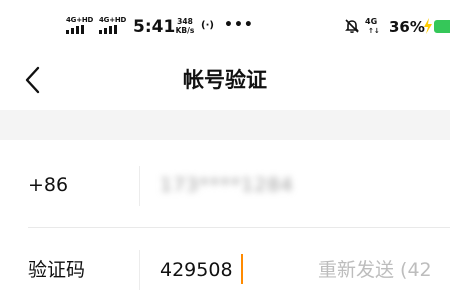 This screenshot has height=300, width=450. What do you see at coordinates (57, 270) in the screenshot?
I see `verification-code-label: 验证码` at bounding box center [57, 270].